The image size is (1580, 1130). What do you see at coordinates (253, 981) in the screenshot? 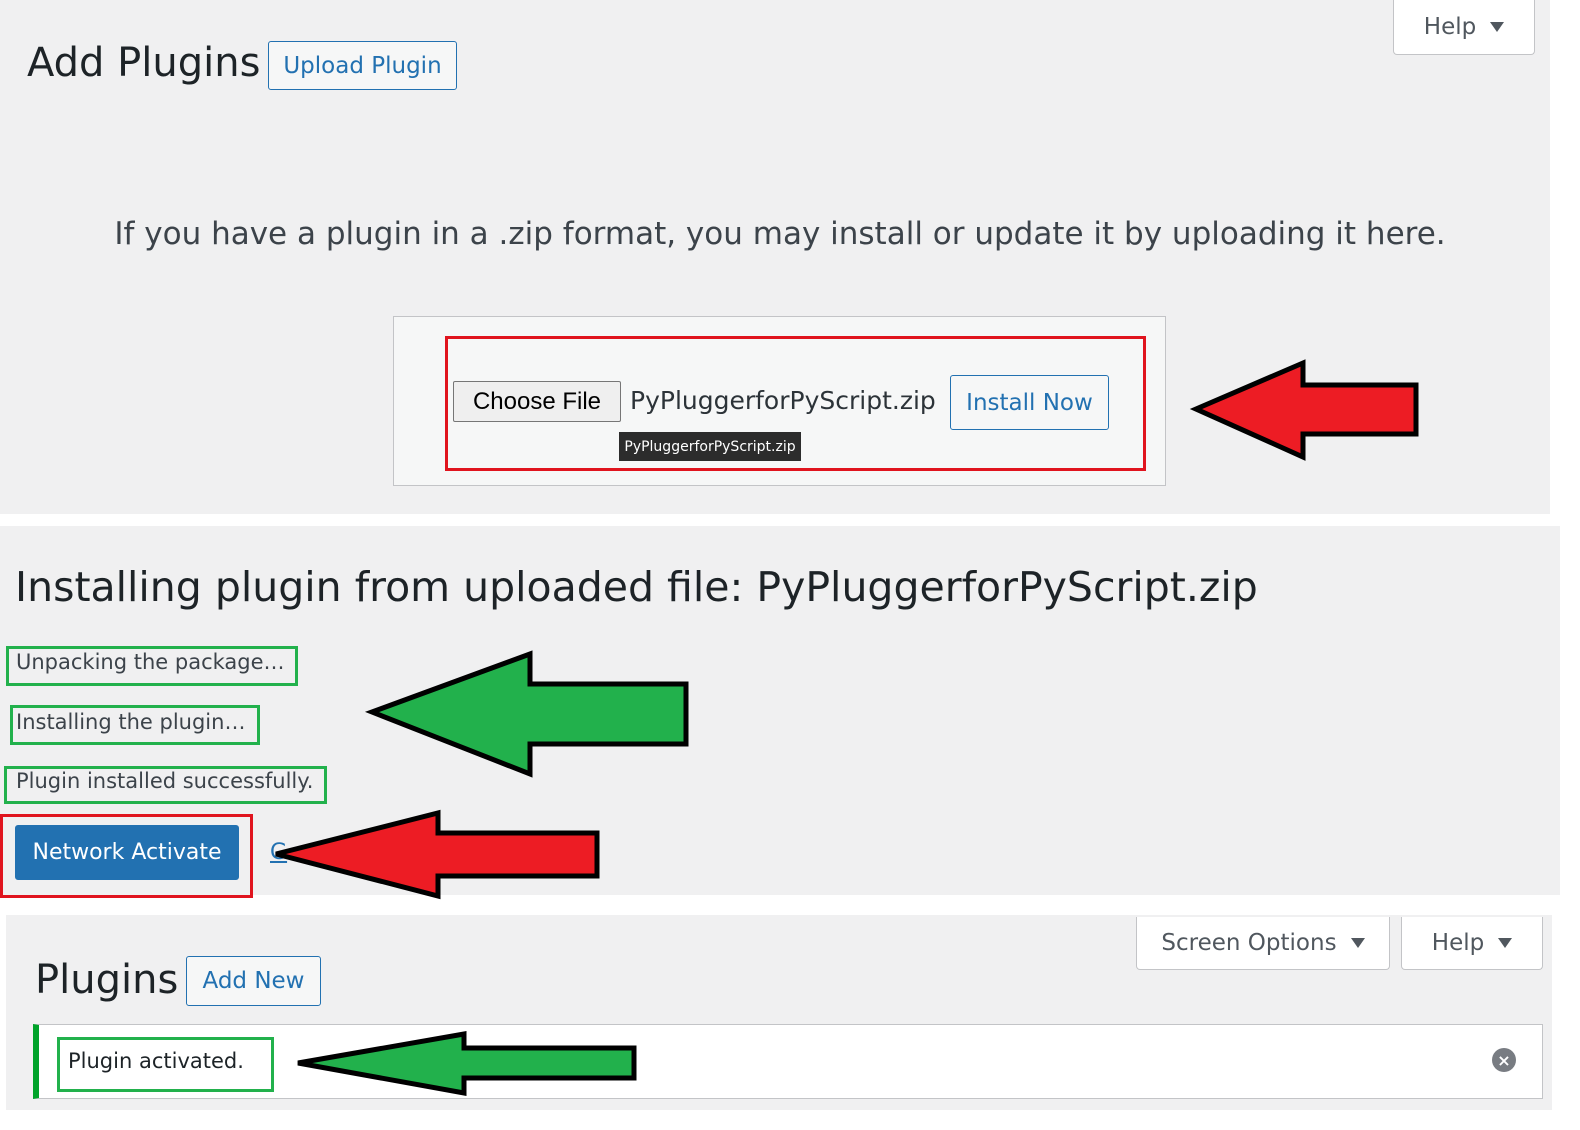
I see `add-new-button: Add New` at bounding box center [253, 981].